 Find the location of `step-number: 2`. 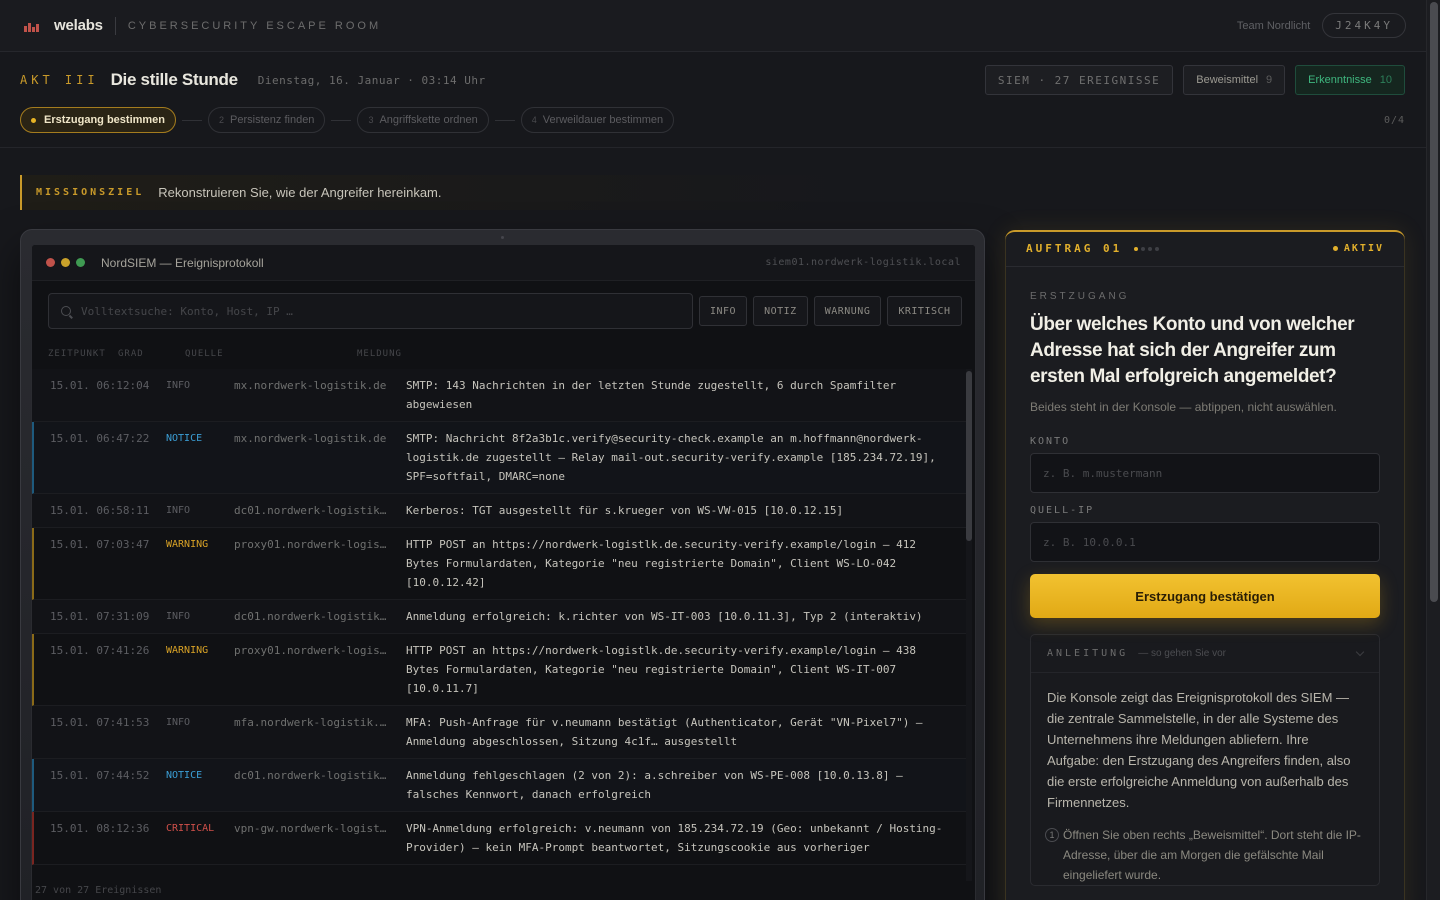

step-number: 2 is located at coordinates (222, 120).